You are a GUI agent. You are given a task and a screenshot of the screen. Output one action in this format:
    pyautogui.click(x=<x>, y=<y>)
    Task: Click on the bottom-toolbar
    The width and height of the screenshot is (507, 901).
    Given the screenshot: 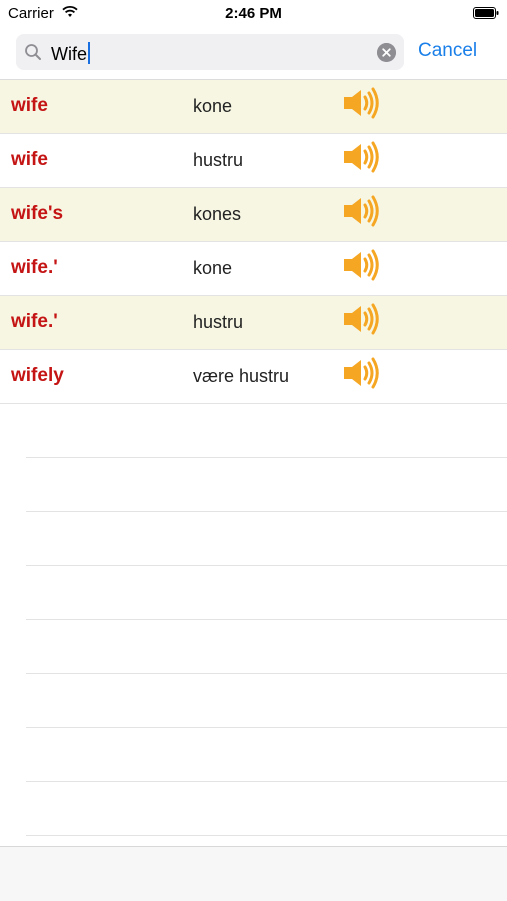 What is the action you would take?
    pyautogui.click(x=253, y=873)
    